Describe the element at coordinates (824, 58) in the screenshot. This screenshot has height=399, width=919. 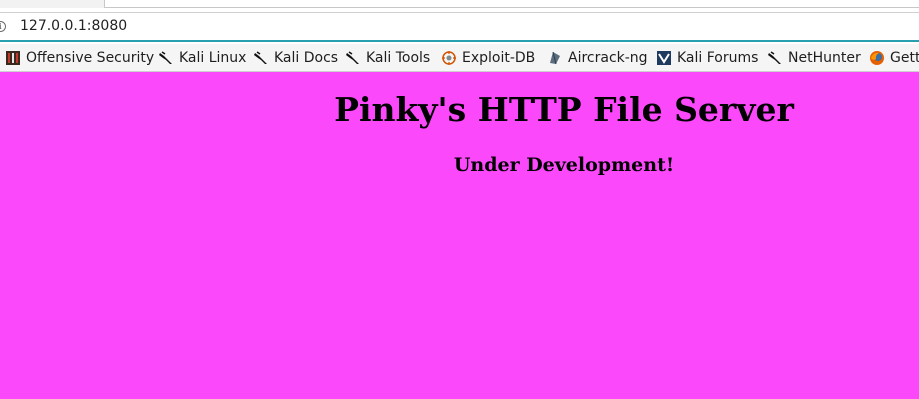
I see `bookmark-label: NetHunter` at that location.